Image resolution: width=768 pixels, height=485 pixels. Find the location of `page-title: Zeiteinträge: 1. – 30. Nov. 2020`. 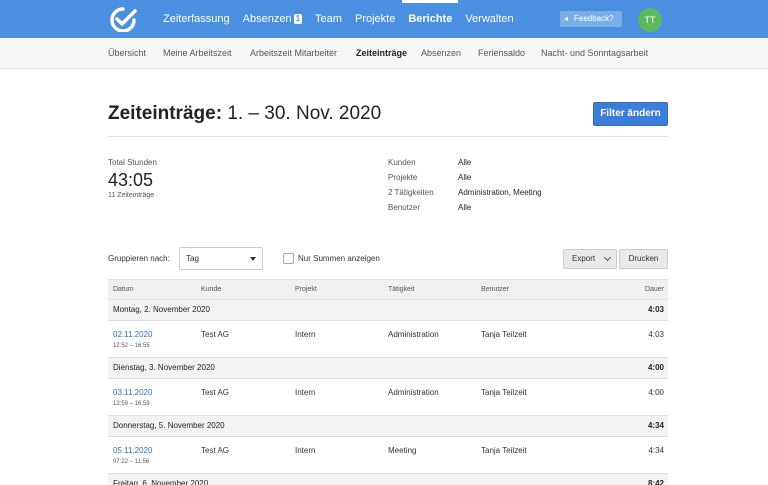

page-title: Zeiteinträge: 1. – 30. Nov. 2020 is located at coordinates (244, 114).